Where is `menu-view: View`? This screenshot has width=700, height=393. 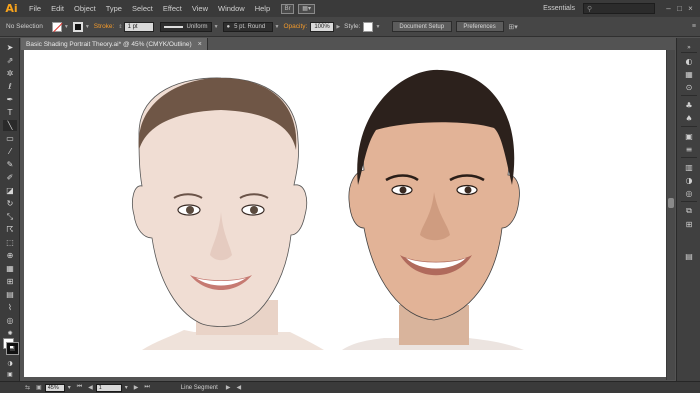
menu-view: View is located at coordinates (200, 8).